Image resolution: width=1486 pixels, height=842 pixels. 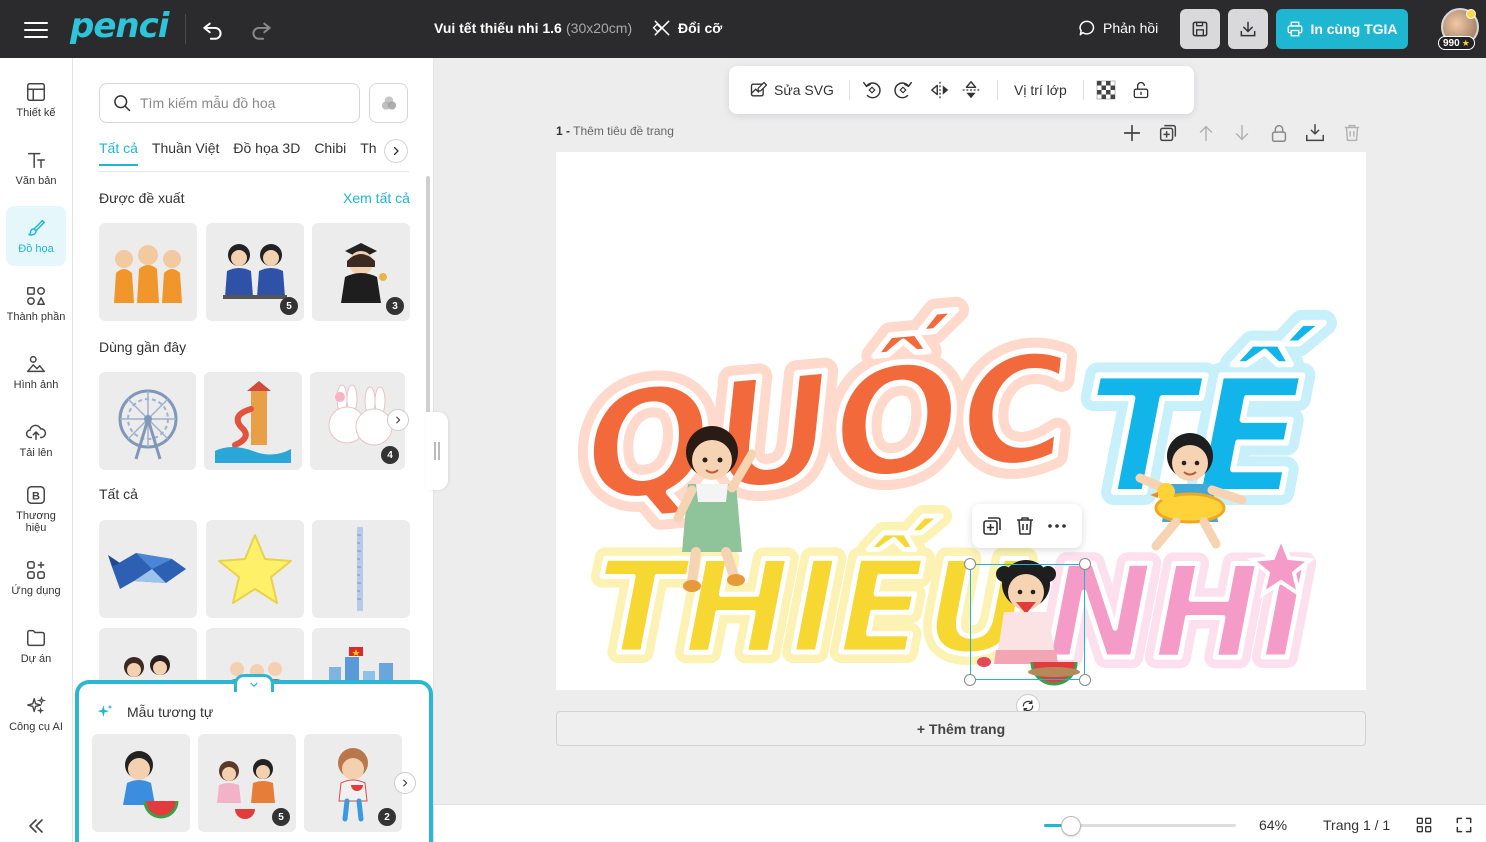 I want to click on nav-graphics: Đồ họa, so click(x=36, y=236).